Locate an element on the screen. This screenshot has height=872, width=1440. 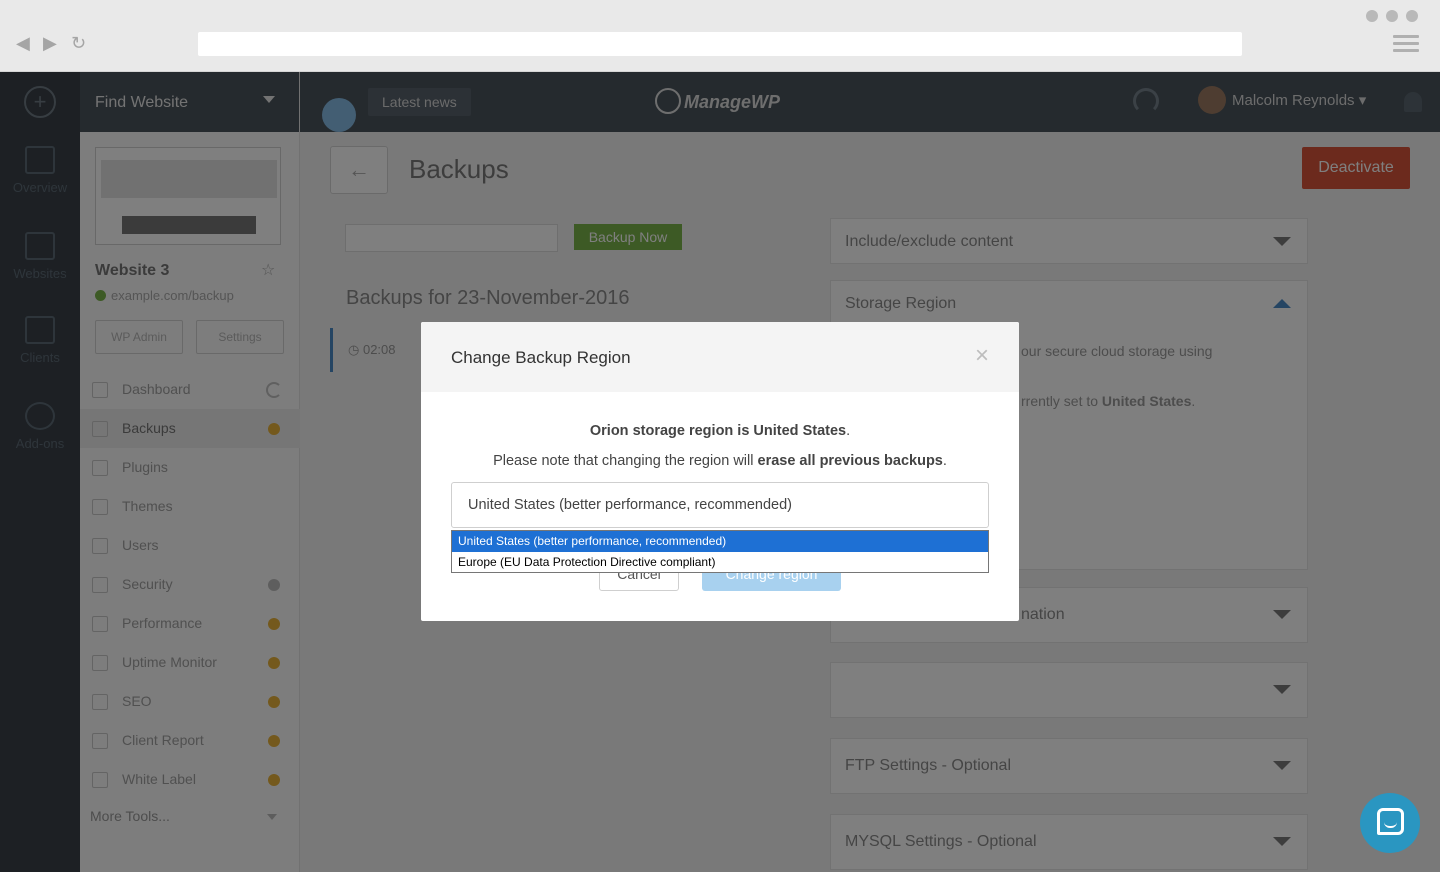
window-dots is located at coordinates (1392, 16).